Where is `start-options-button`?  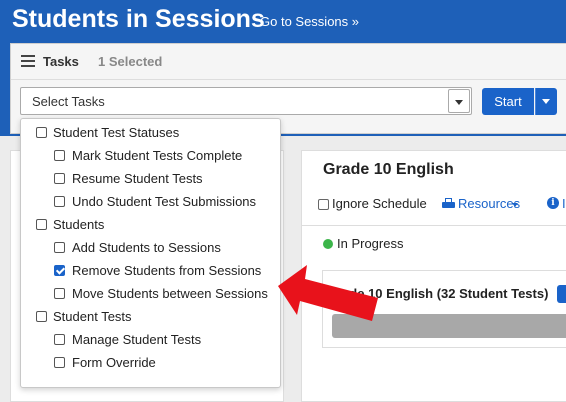
start-options-button is located at coordinates (546, 101).